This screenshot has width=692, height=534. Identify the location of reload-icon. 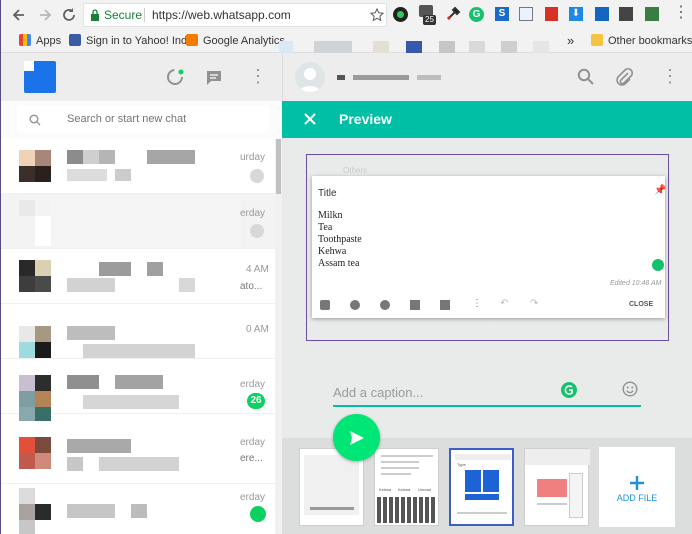
(69, 15).